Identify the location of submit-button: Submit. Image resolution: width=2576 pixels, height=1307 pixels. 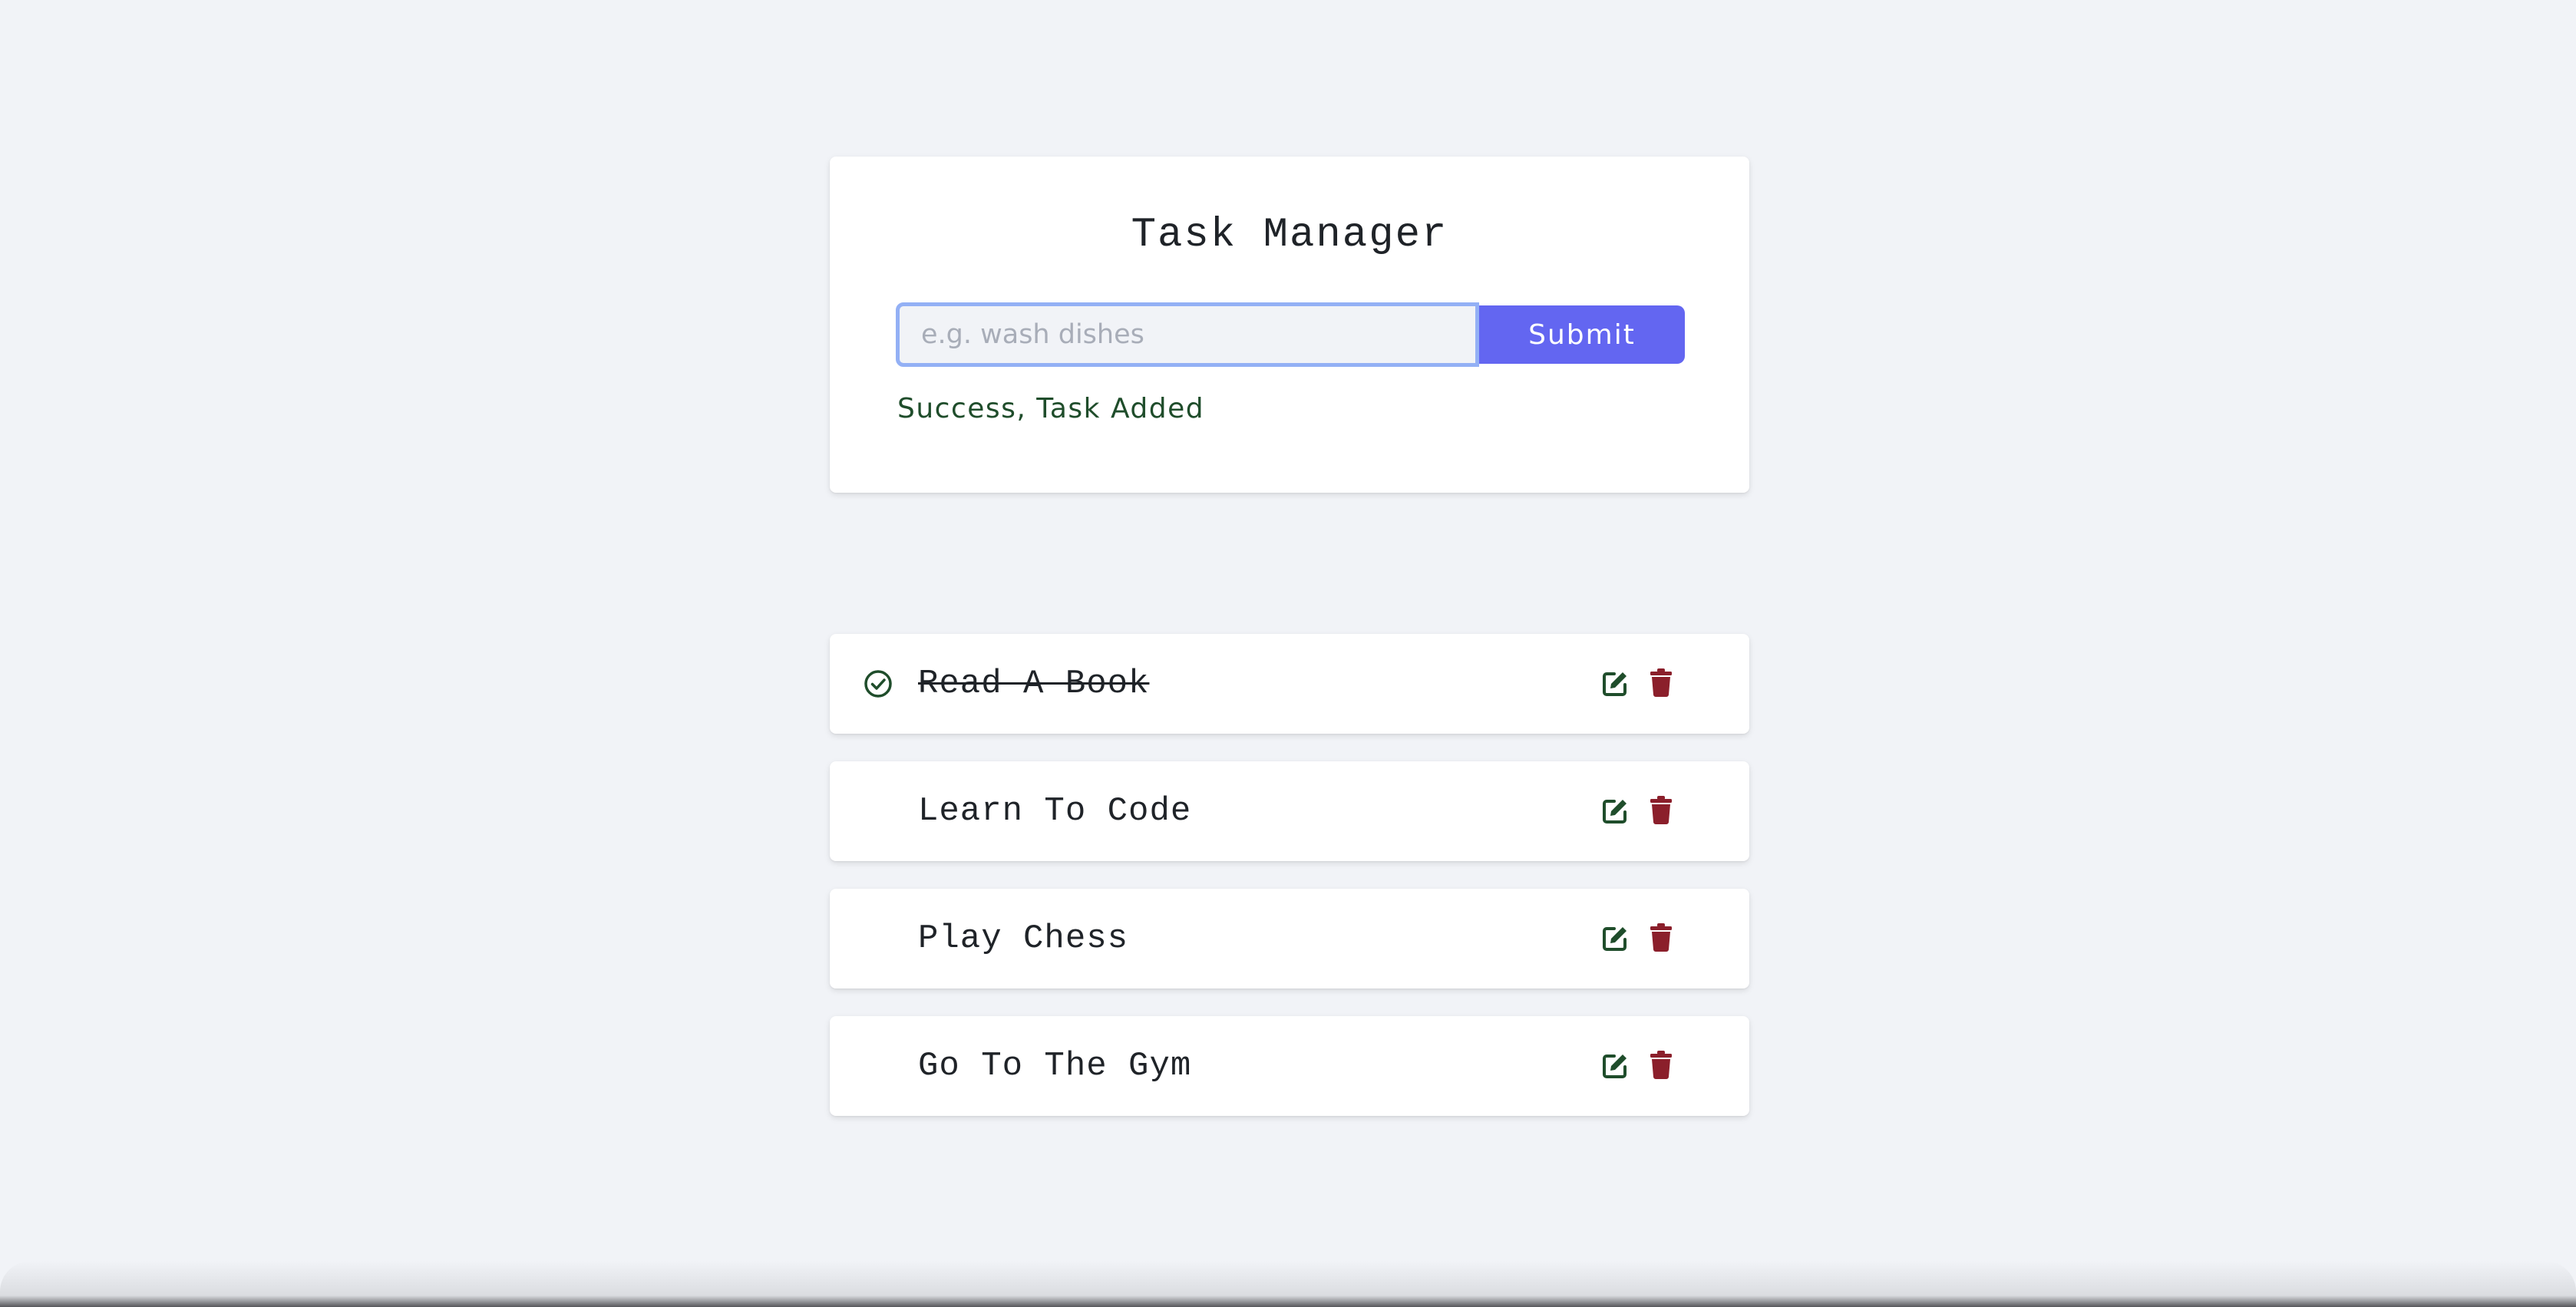
(1582, 335).